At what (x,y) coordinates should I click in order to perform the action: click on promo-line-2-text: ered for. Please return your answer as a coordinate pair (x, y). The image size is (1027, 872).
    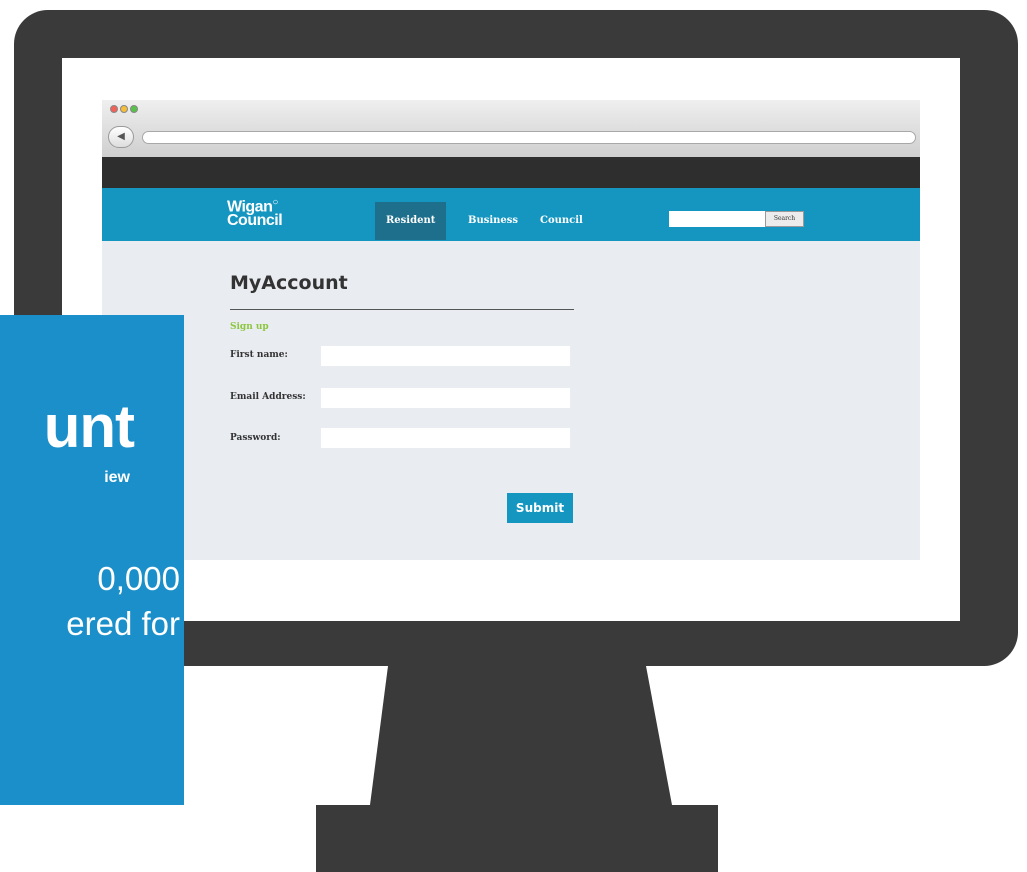
    Looking at the image, I should click on (123, 623).